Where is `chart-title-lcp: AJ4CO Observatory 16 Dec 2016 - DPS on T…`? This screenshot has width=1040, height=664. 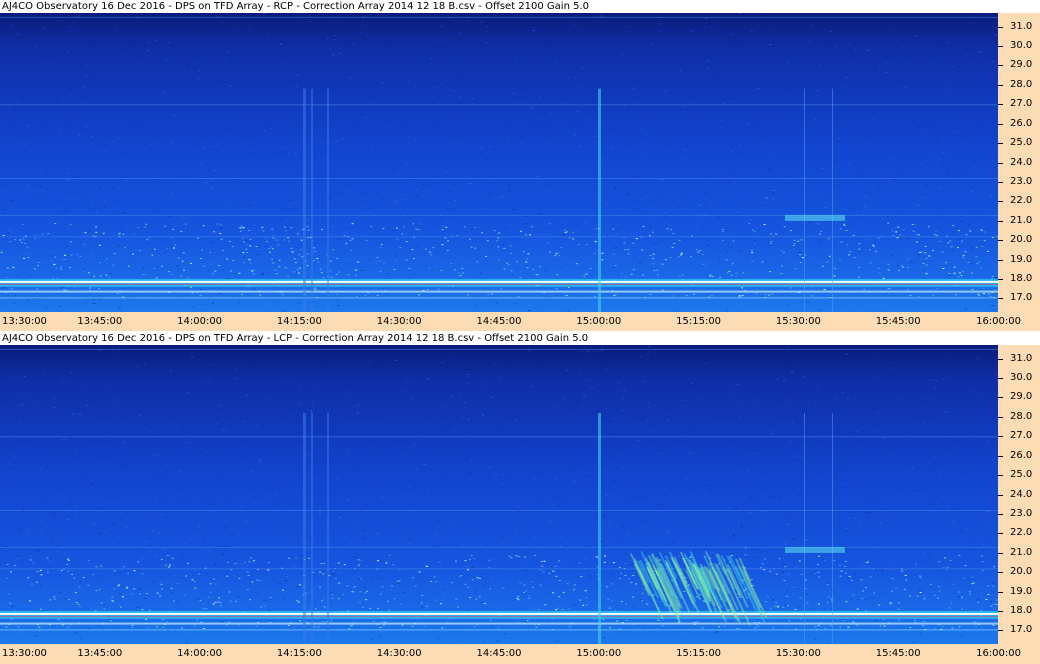
chart-title-lcp: AJ4CO Observatory 16 Dec 2016 - DPS on T… is located at coordinates (295, 338).